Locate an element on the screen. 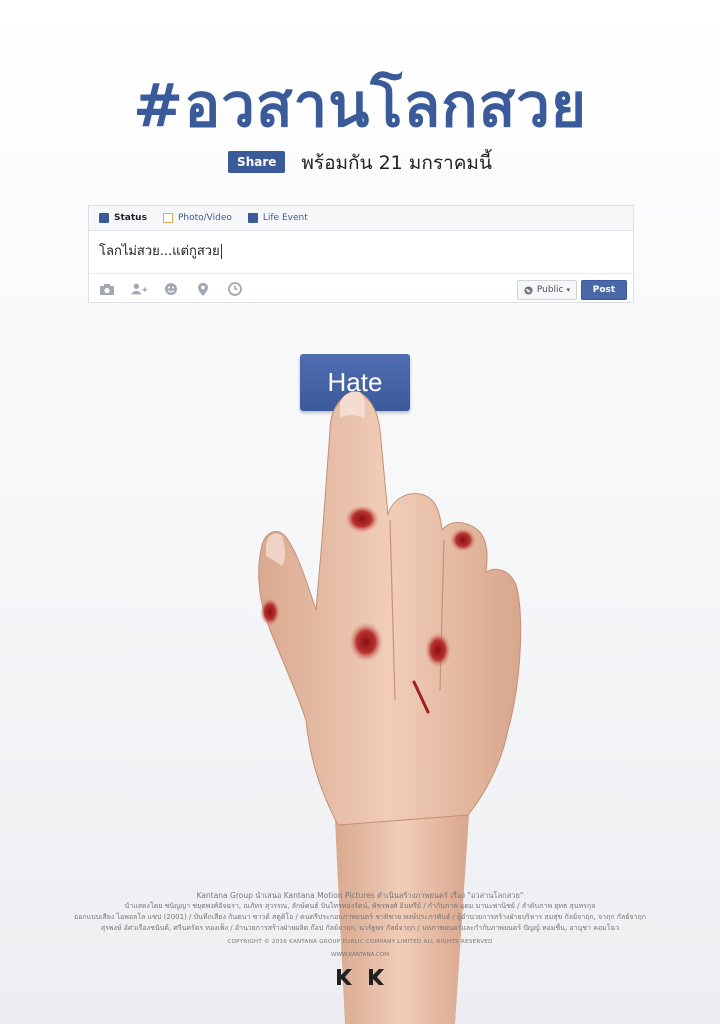 Image resolution: width=720 pixels, height=1024 pixels. text-caret is located at coordinates (221, 251).